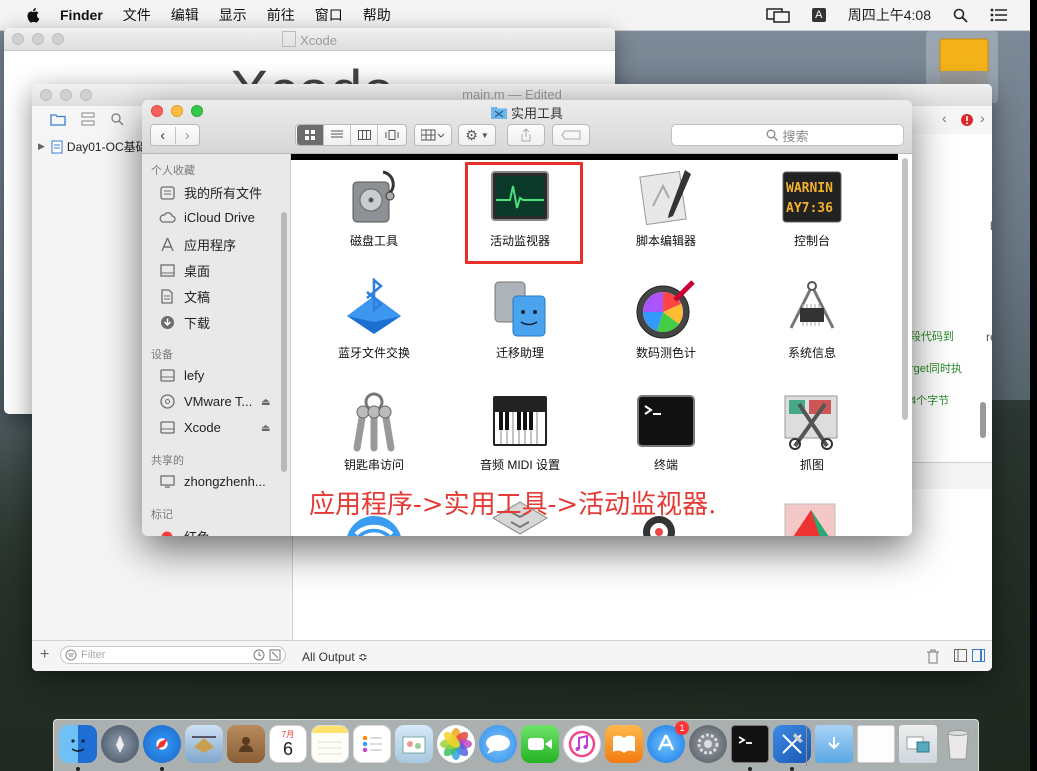 This screenshot has height=771, width=1037. Describe the element at coordinates (810, 518) in the screenshot. I see `grapher-icon` at that location.